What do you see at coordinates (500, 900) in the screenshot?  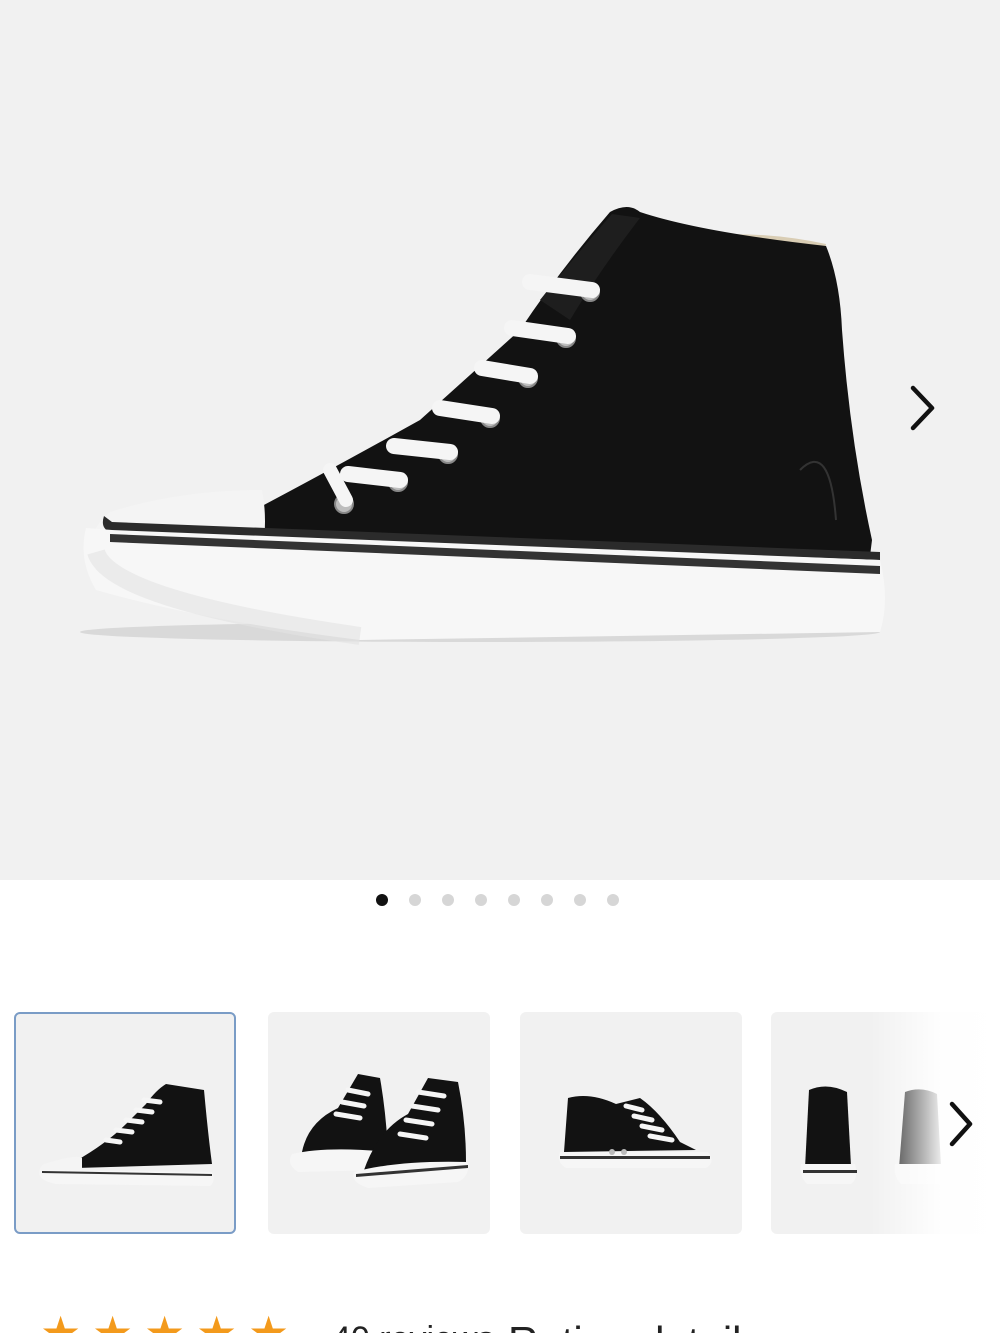 I see `image-pagination-dots` at bounding box center [500, 900].